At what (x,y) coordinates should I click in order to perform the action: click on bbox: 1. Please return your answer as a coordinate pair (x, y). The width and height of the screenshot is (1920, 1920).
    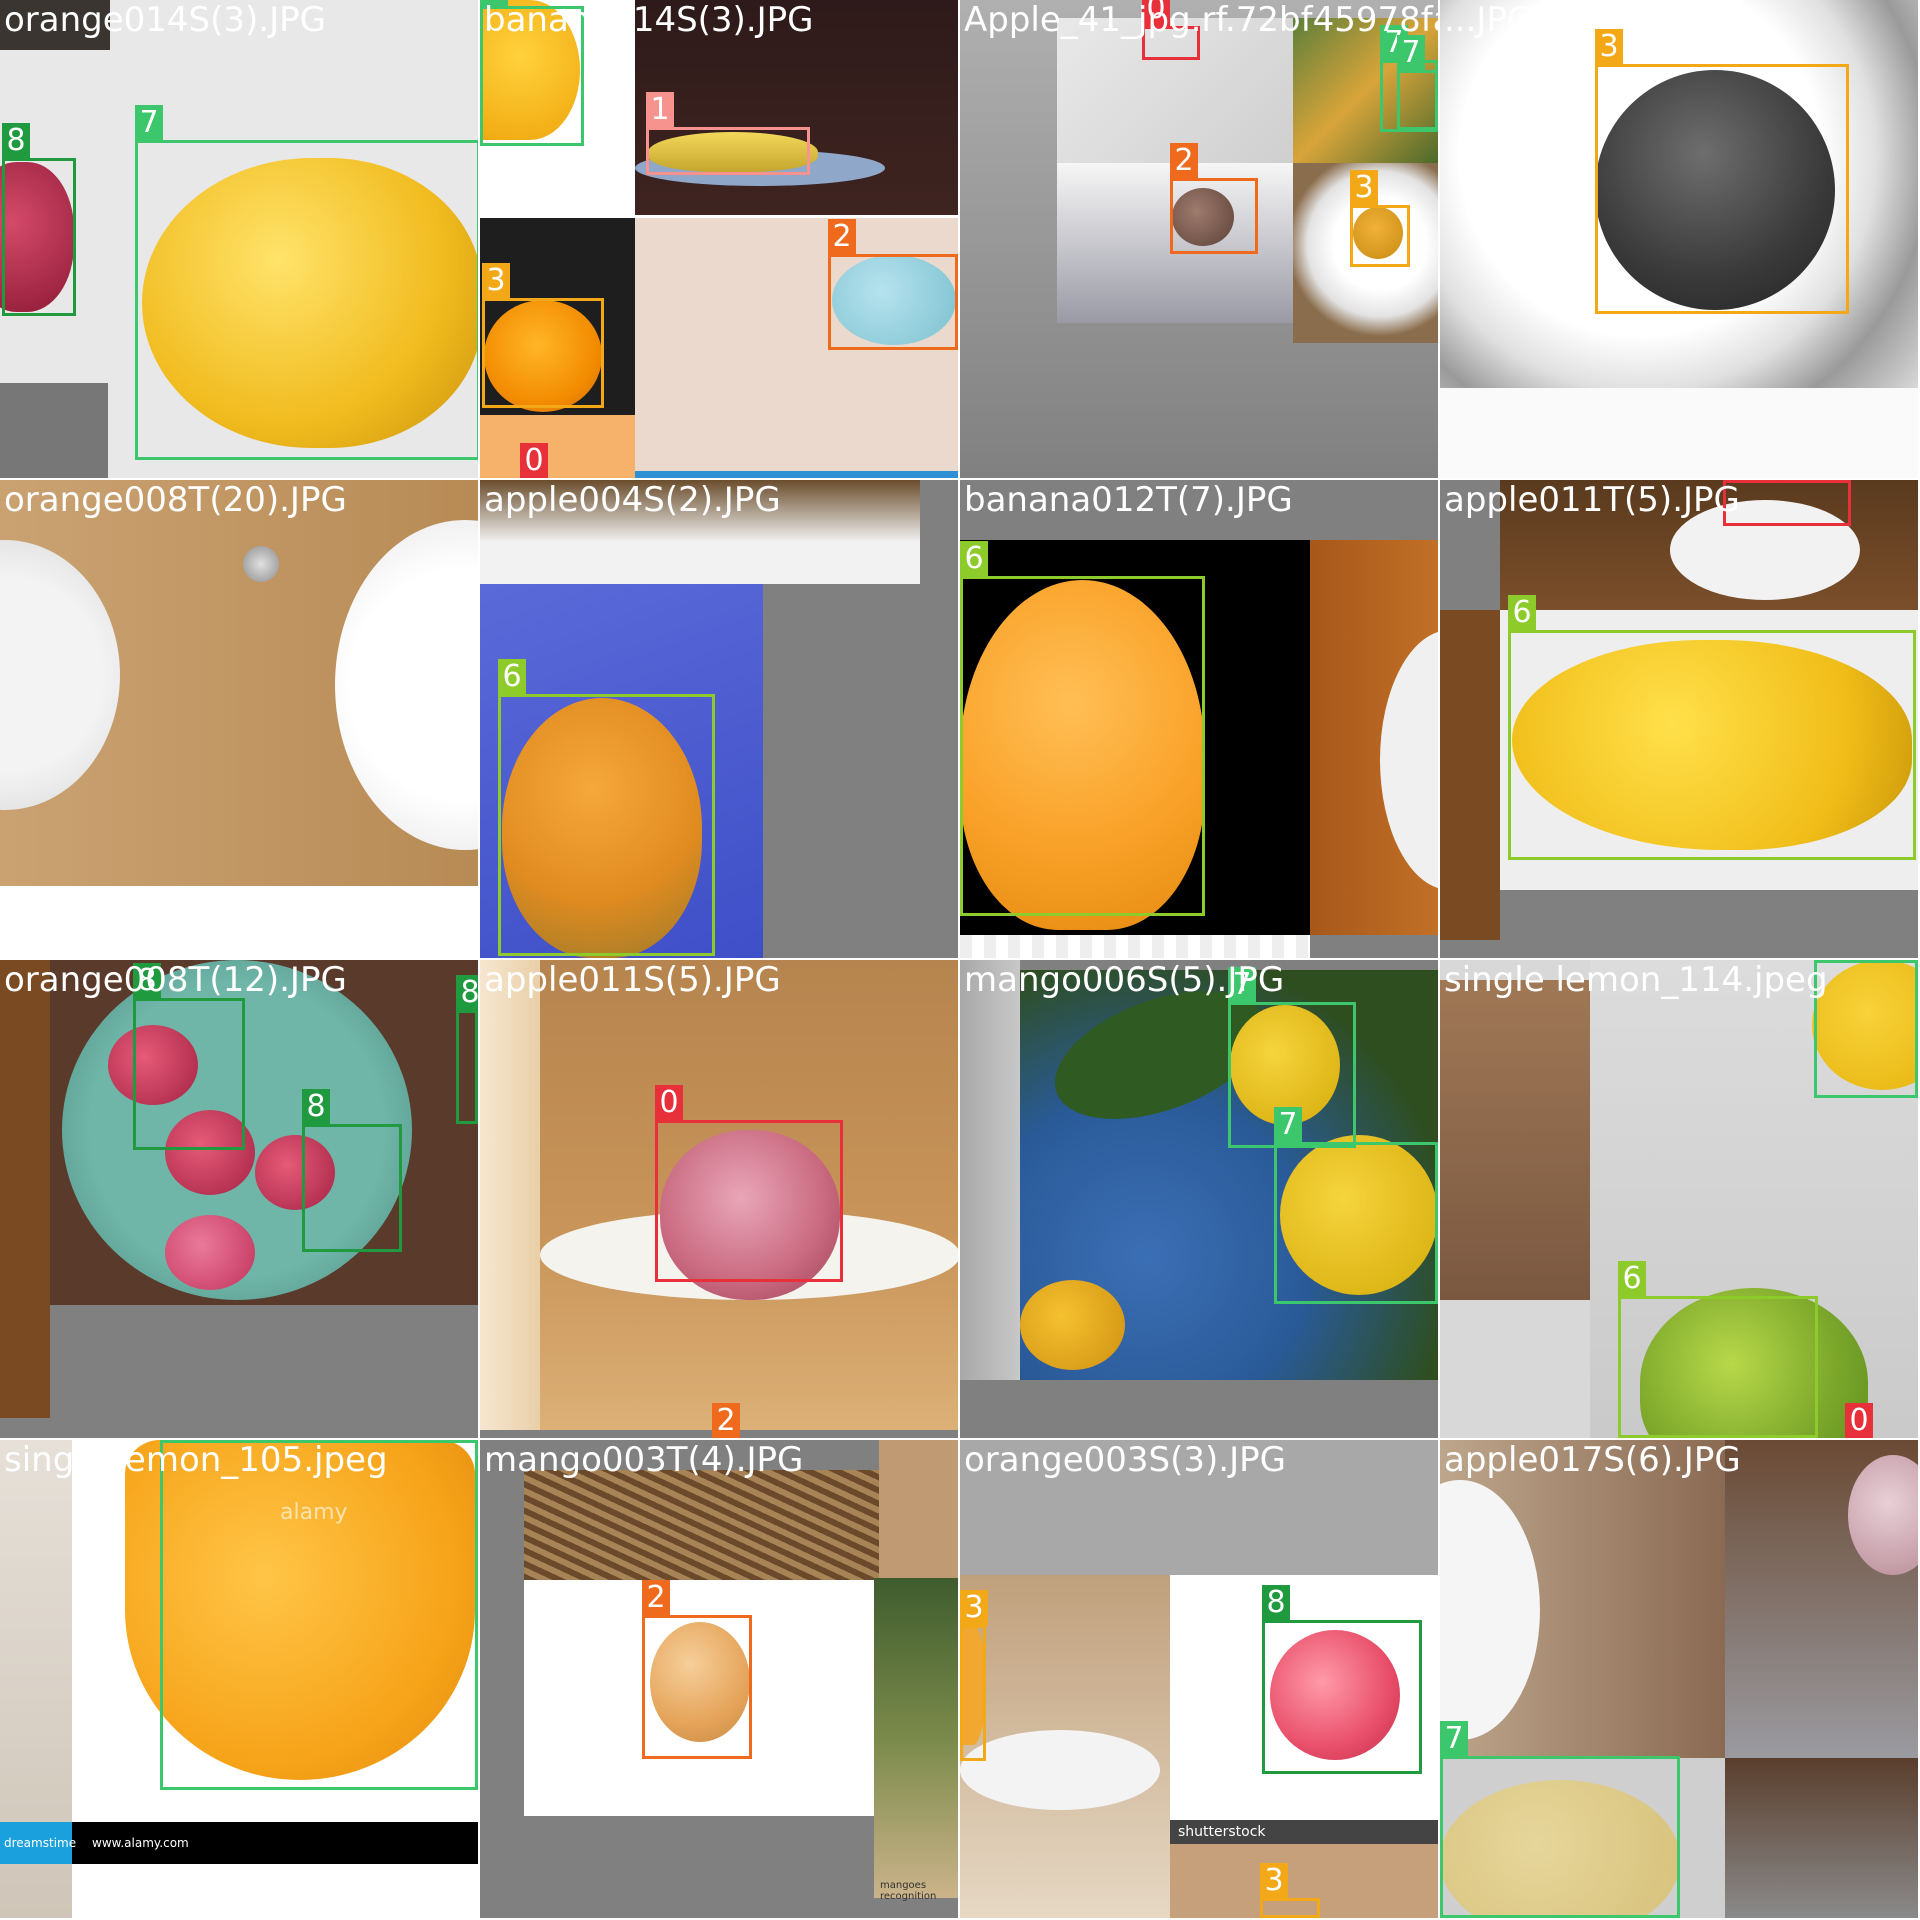
    Looking at the image, I should click on (728, 133).